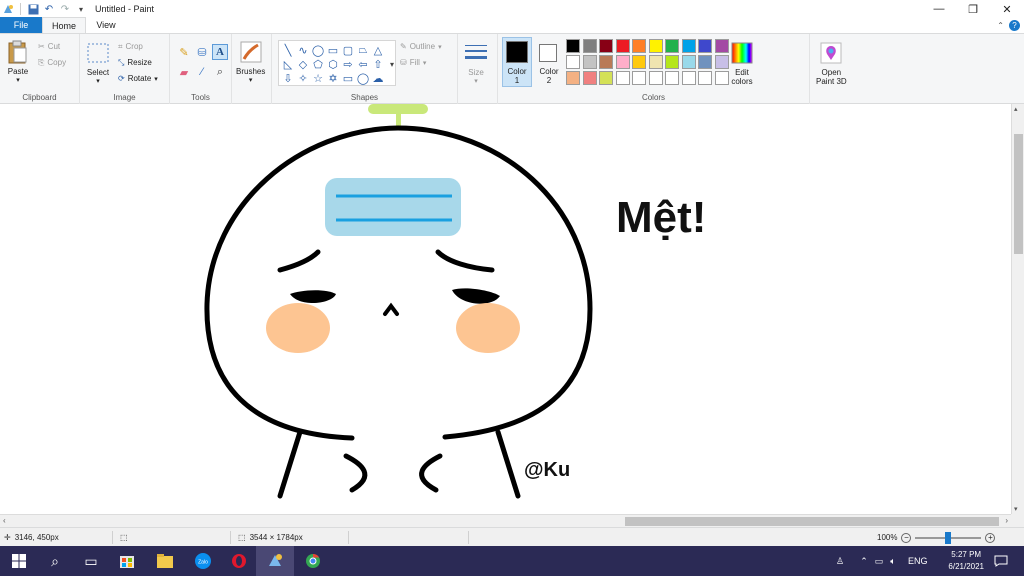 Image resolution: width=1024 pixels, height=576 pixels. I want to click on horizontal-scroll-thumb, so click(812, 521).